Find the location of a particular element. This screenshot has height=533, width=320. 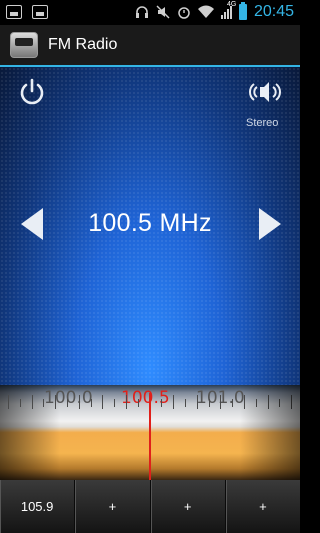

preset-bar: 105.9 + + + is located at coordinates (150, 506).